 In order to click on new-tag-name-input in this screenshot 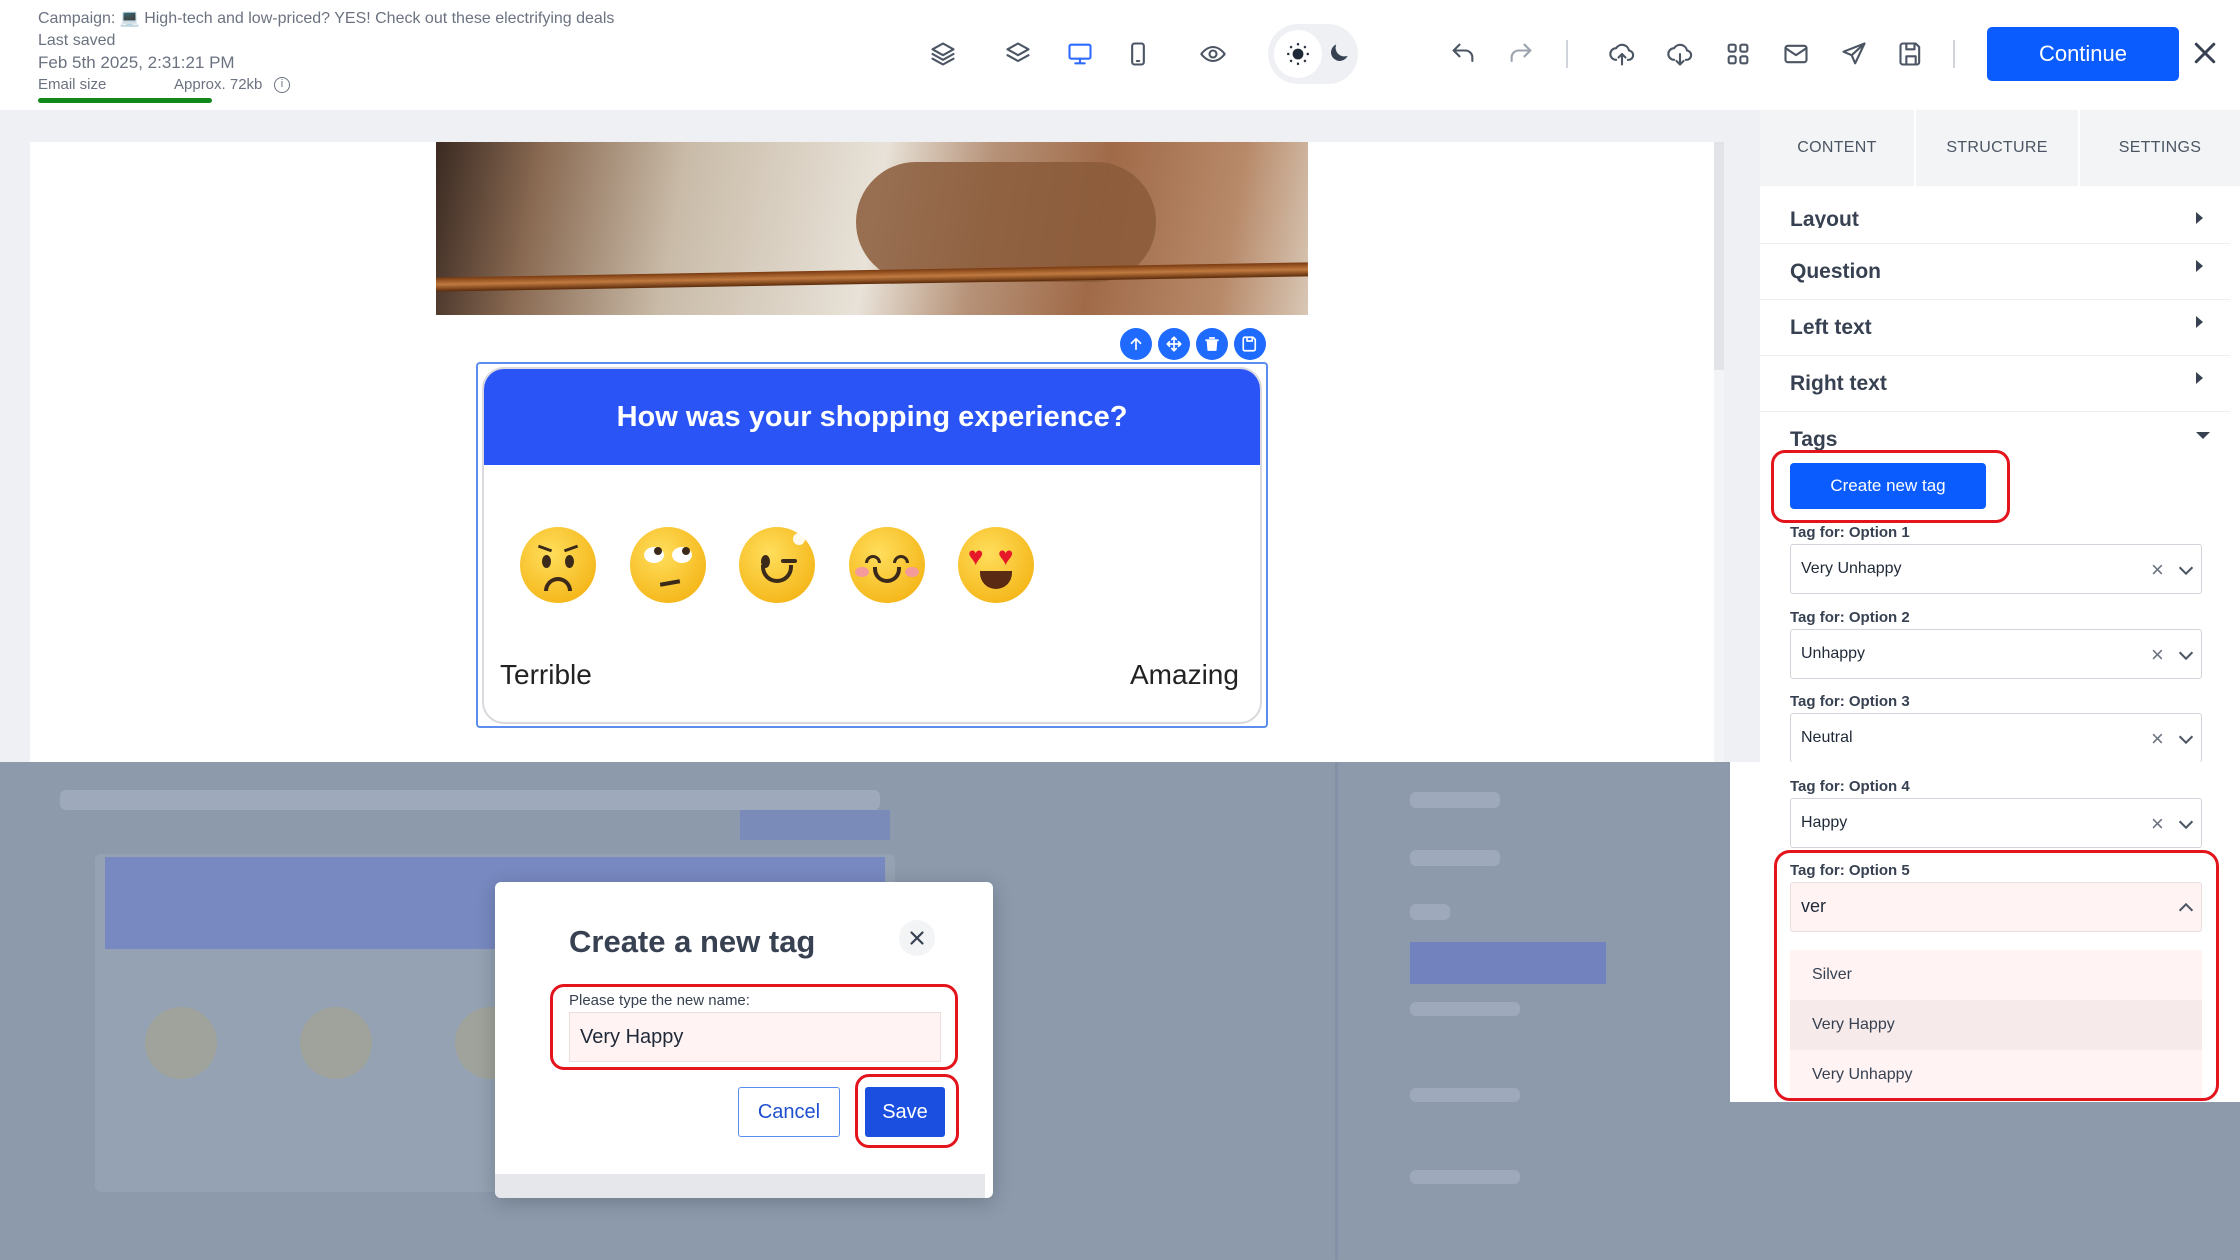, I will do `click(755, 1037)`.